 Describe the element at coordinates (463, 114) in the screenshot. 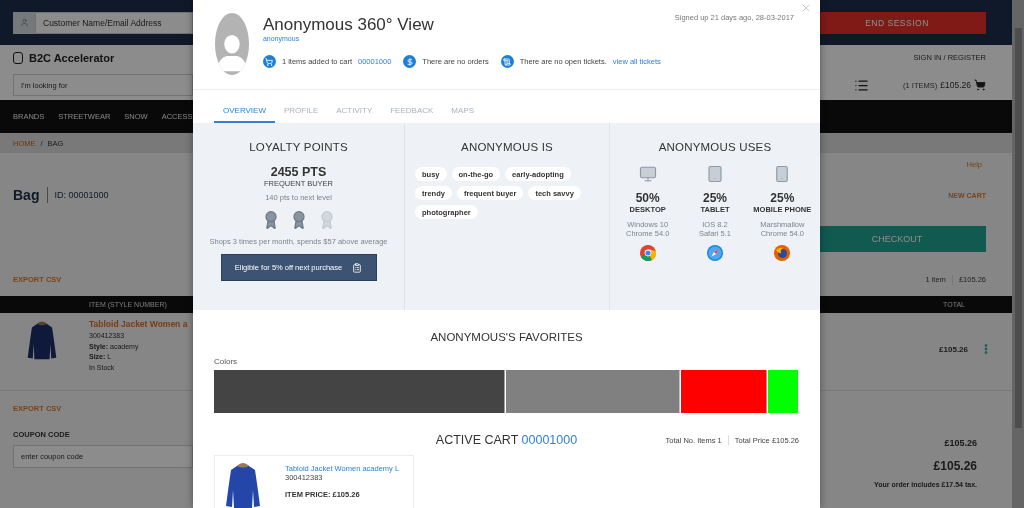

I see `tab: MAPS` at that location.